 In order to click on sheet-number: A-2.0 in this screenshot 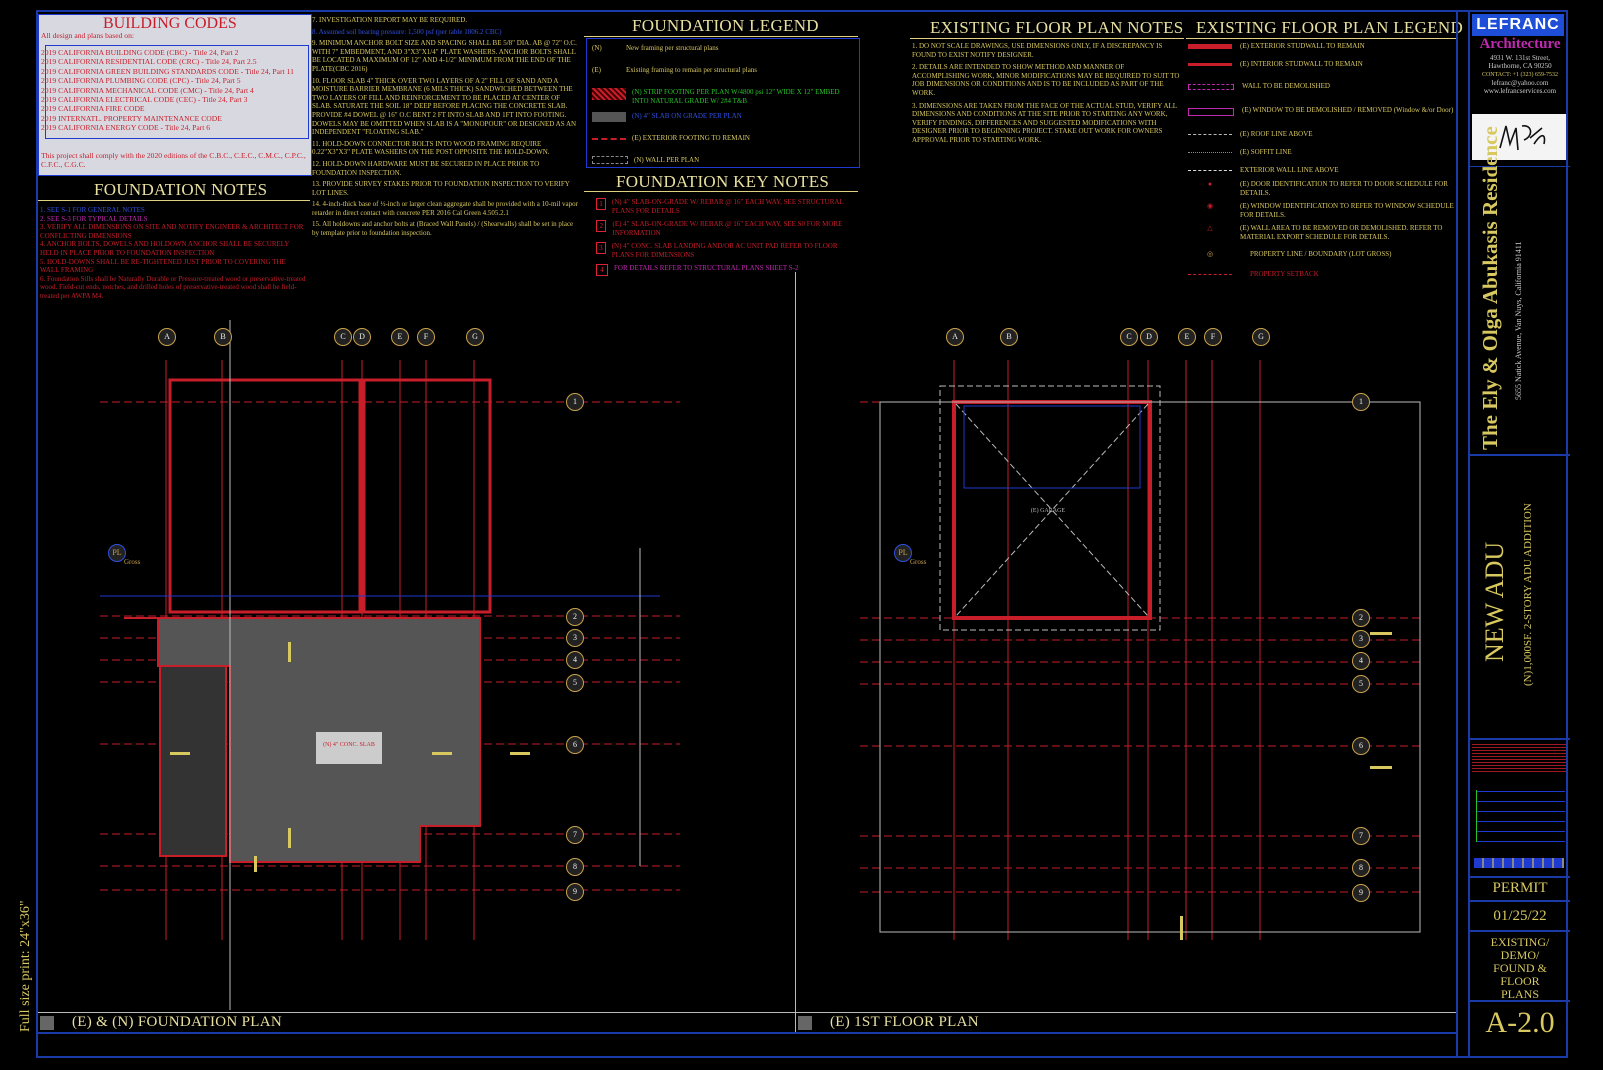, I will do `click(1520, 1022)`.